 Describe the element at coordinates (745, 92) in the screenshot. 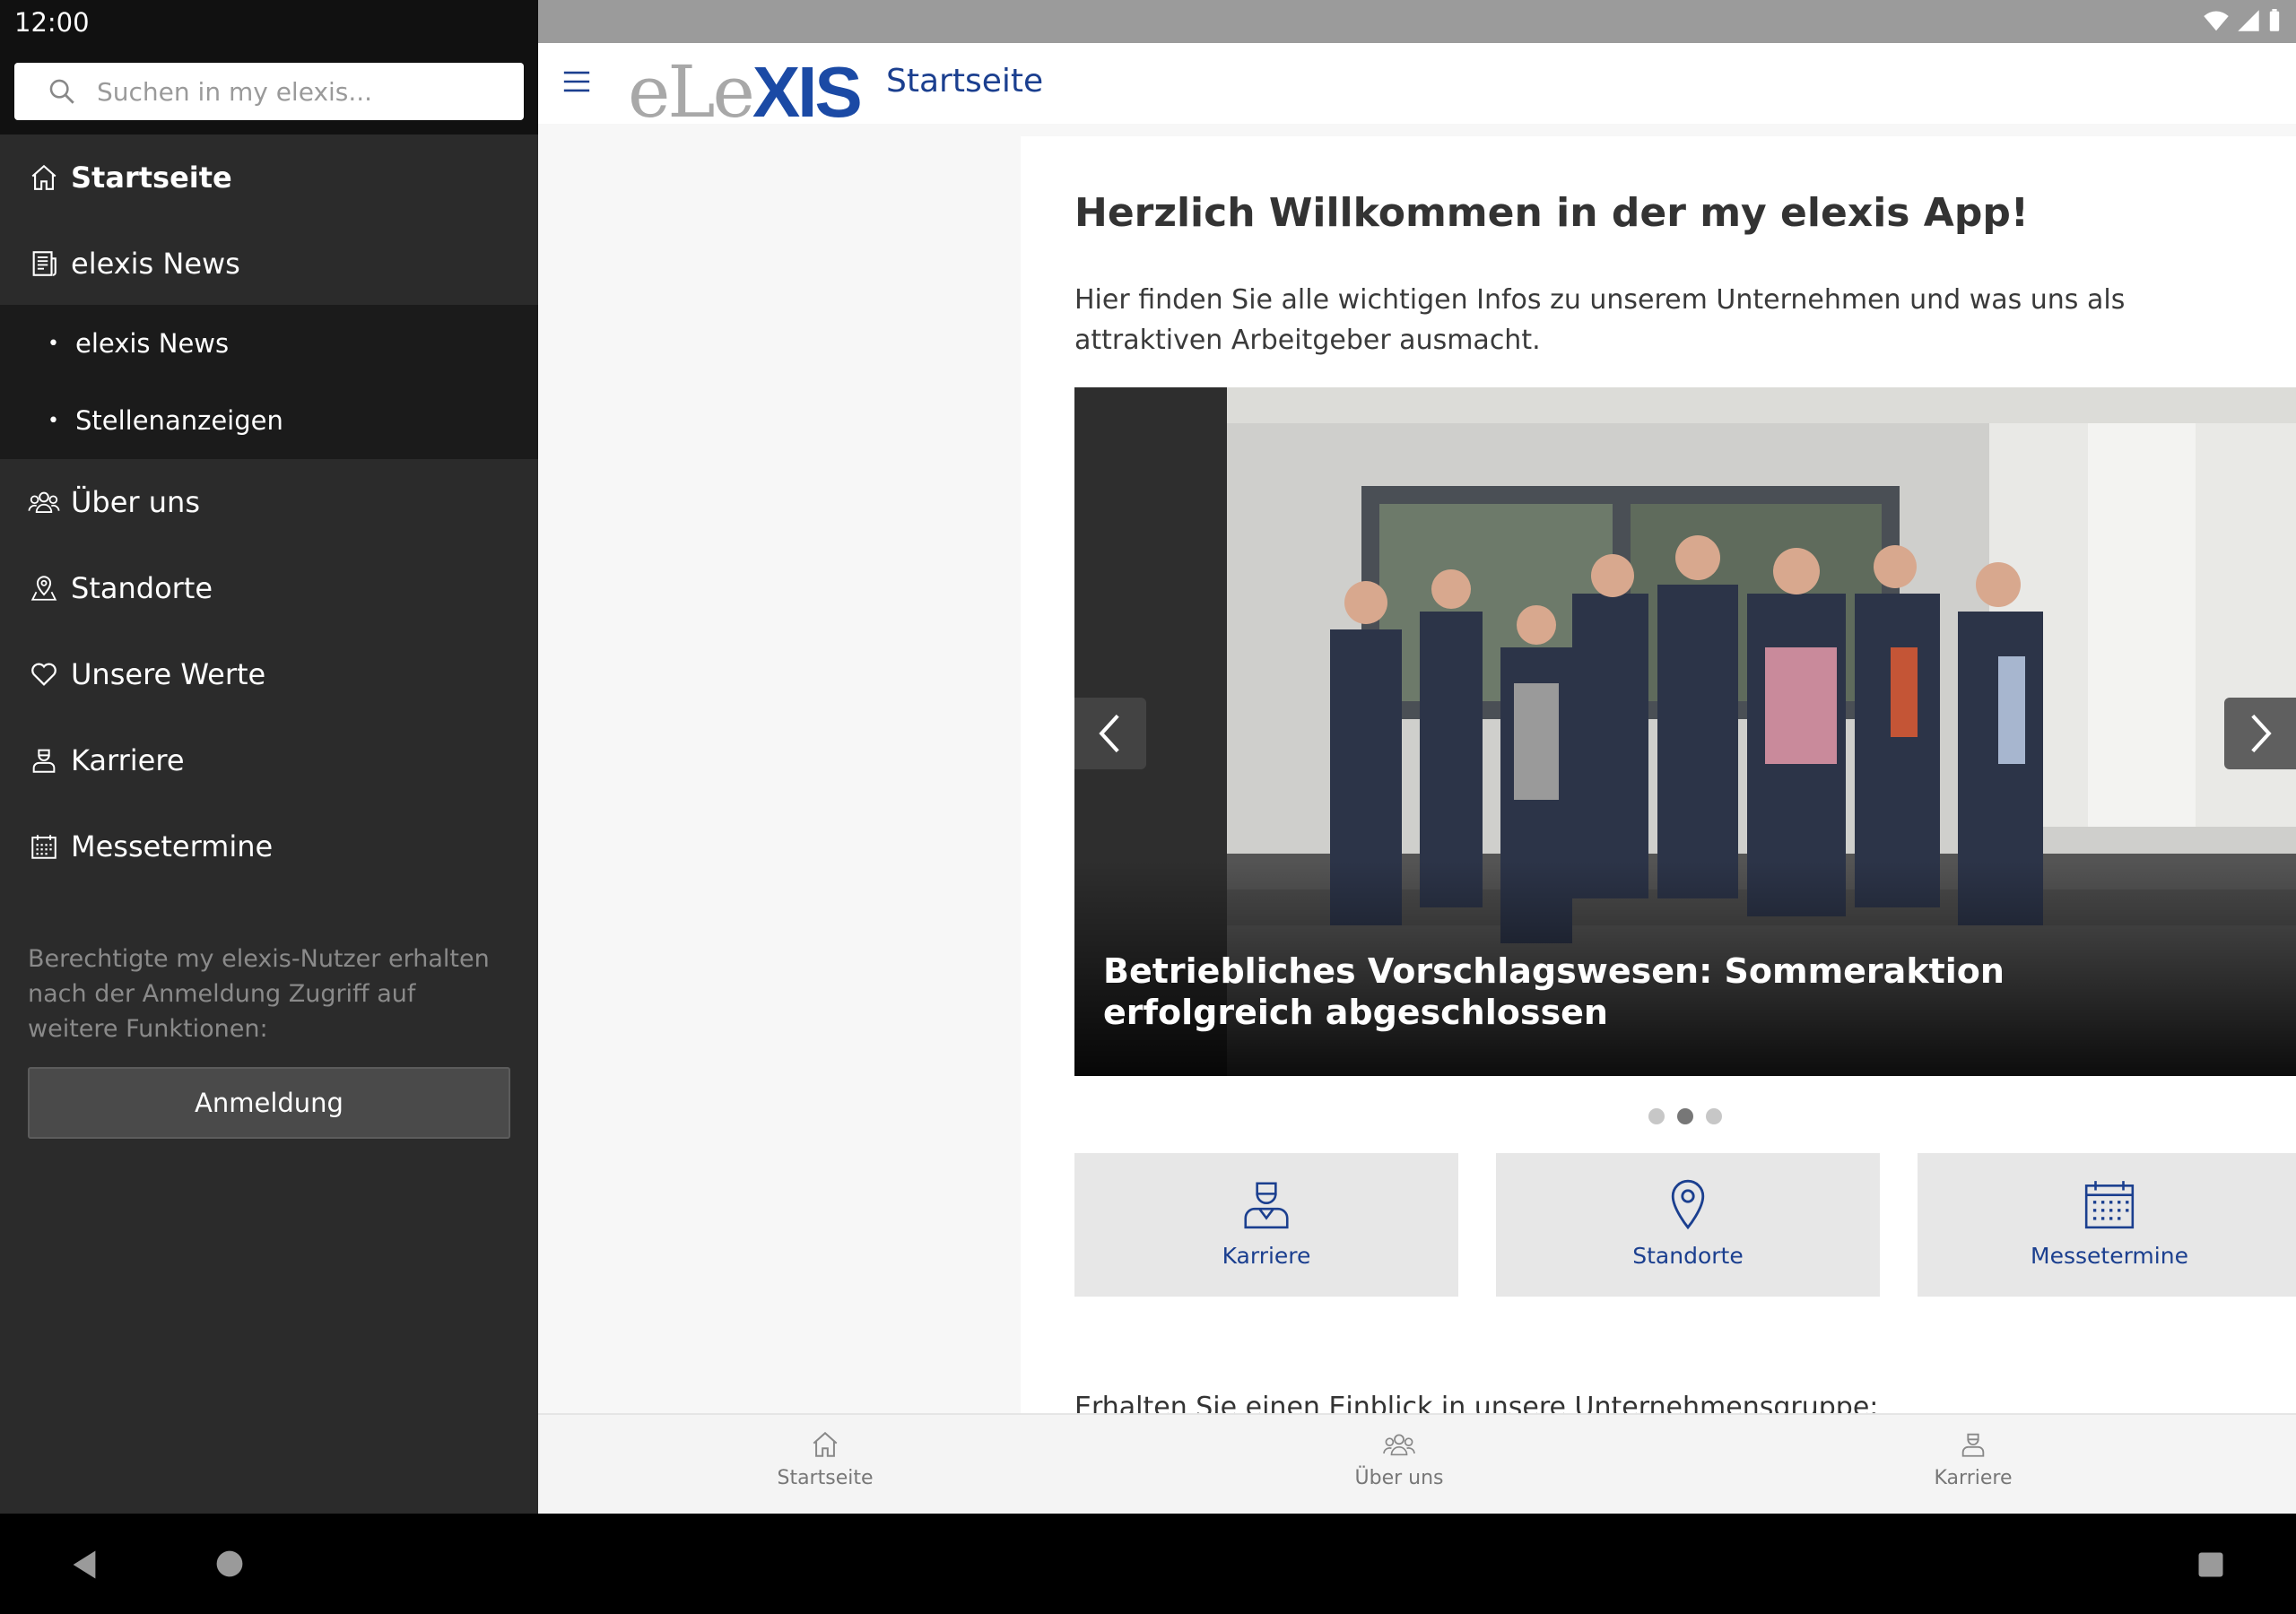

I see `elexis-logo: eLeXIS` at that location.